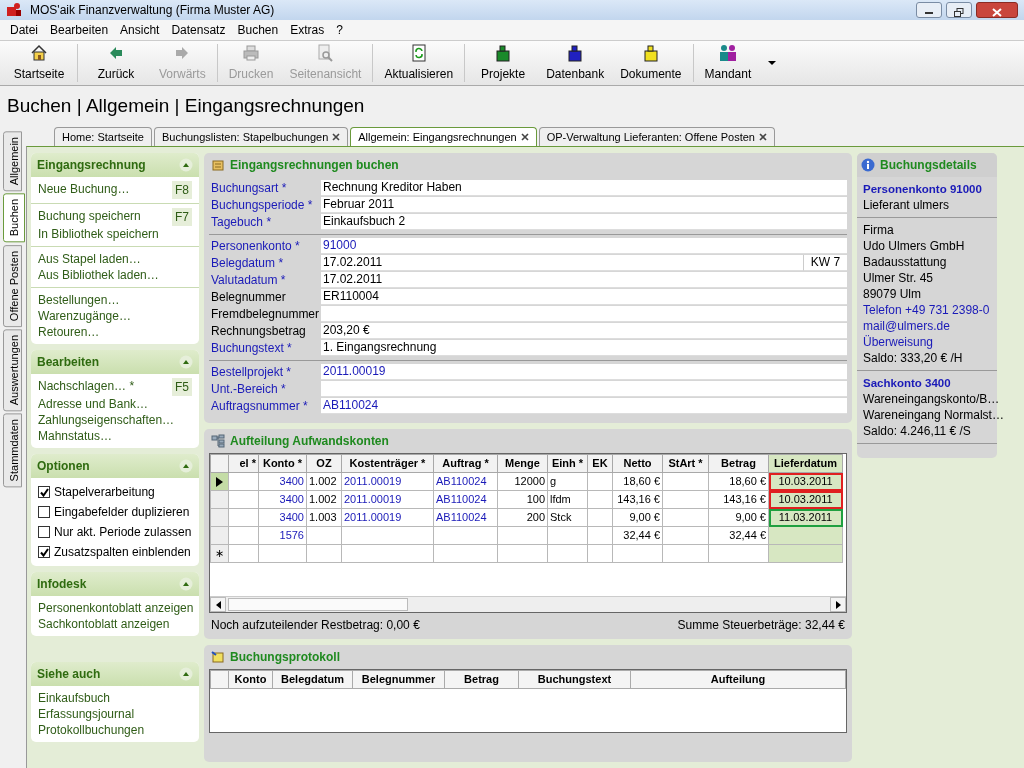 The width and height of the screenshot is (1024, 768). Describe the element at coordinates (584, 188) in the screenshot. I see `input-field: Rechnung Kreditor Haben` at that location.